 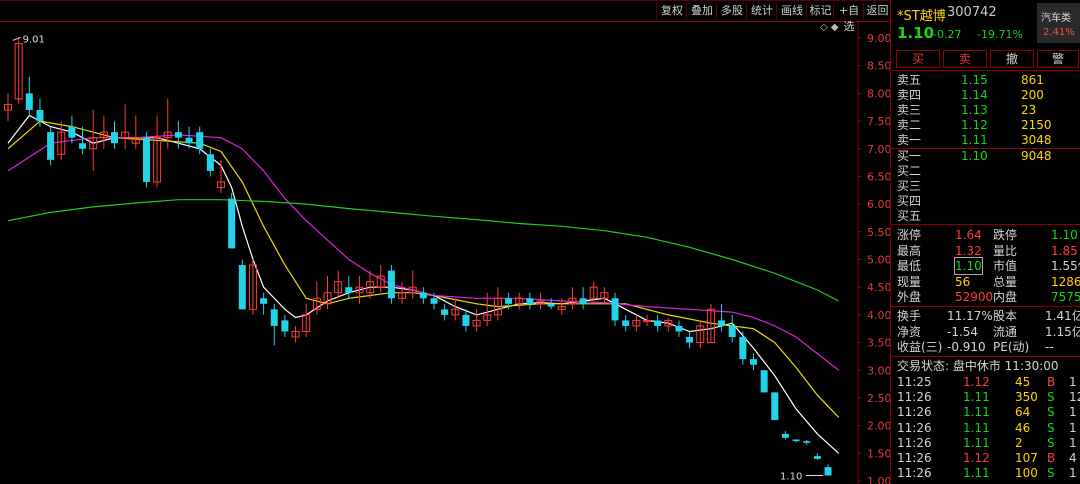 I want to click on high-marker-line, so click(x=16, y=38).